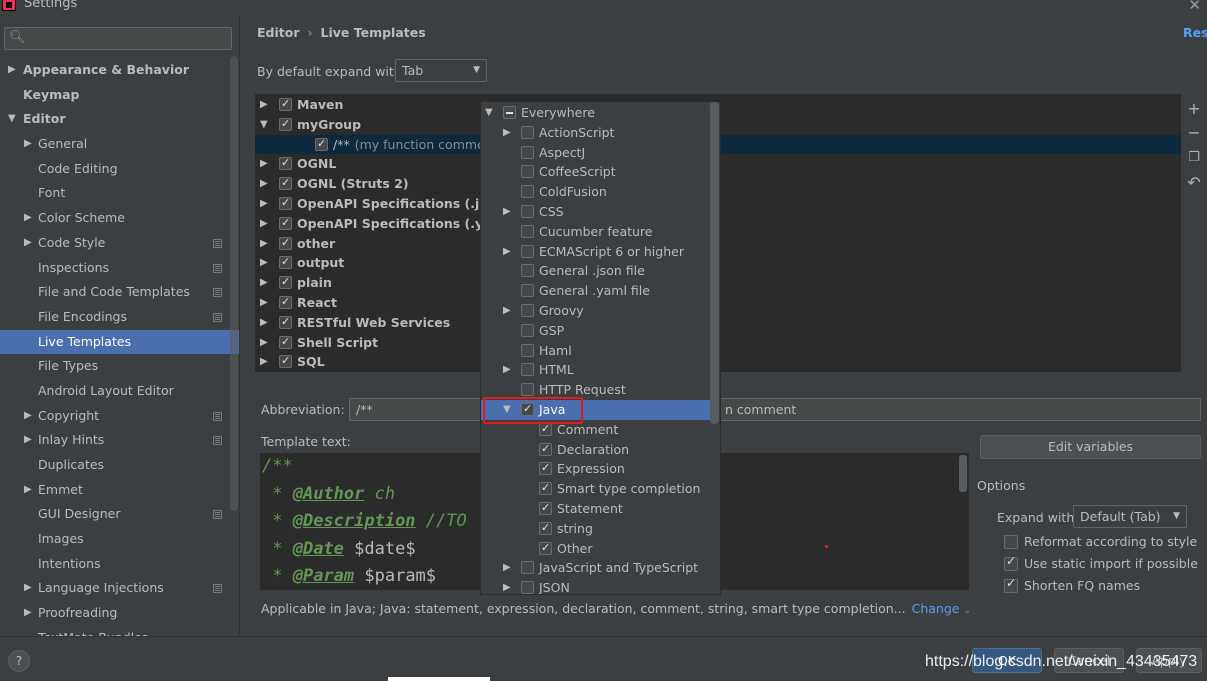  I want to click on description-visible-text: n comment, so click(760, 409).